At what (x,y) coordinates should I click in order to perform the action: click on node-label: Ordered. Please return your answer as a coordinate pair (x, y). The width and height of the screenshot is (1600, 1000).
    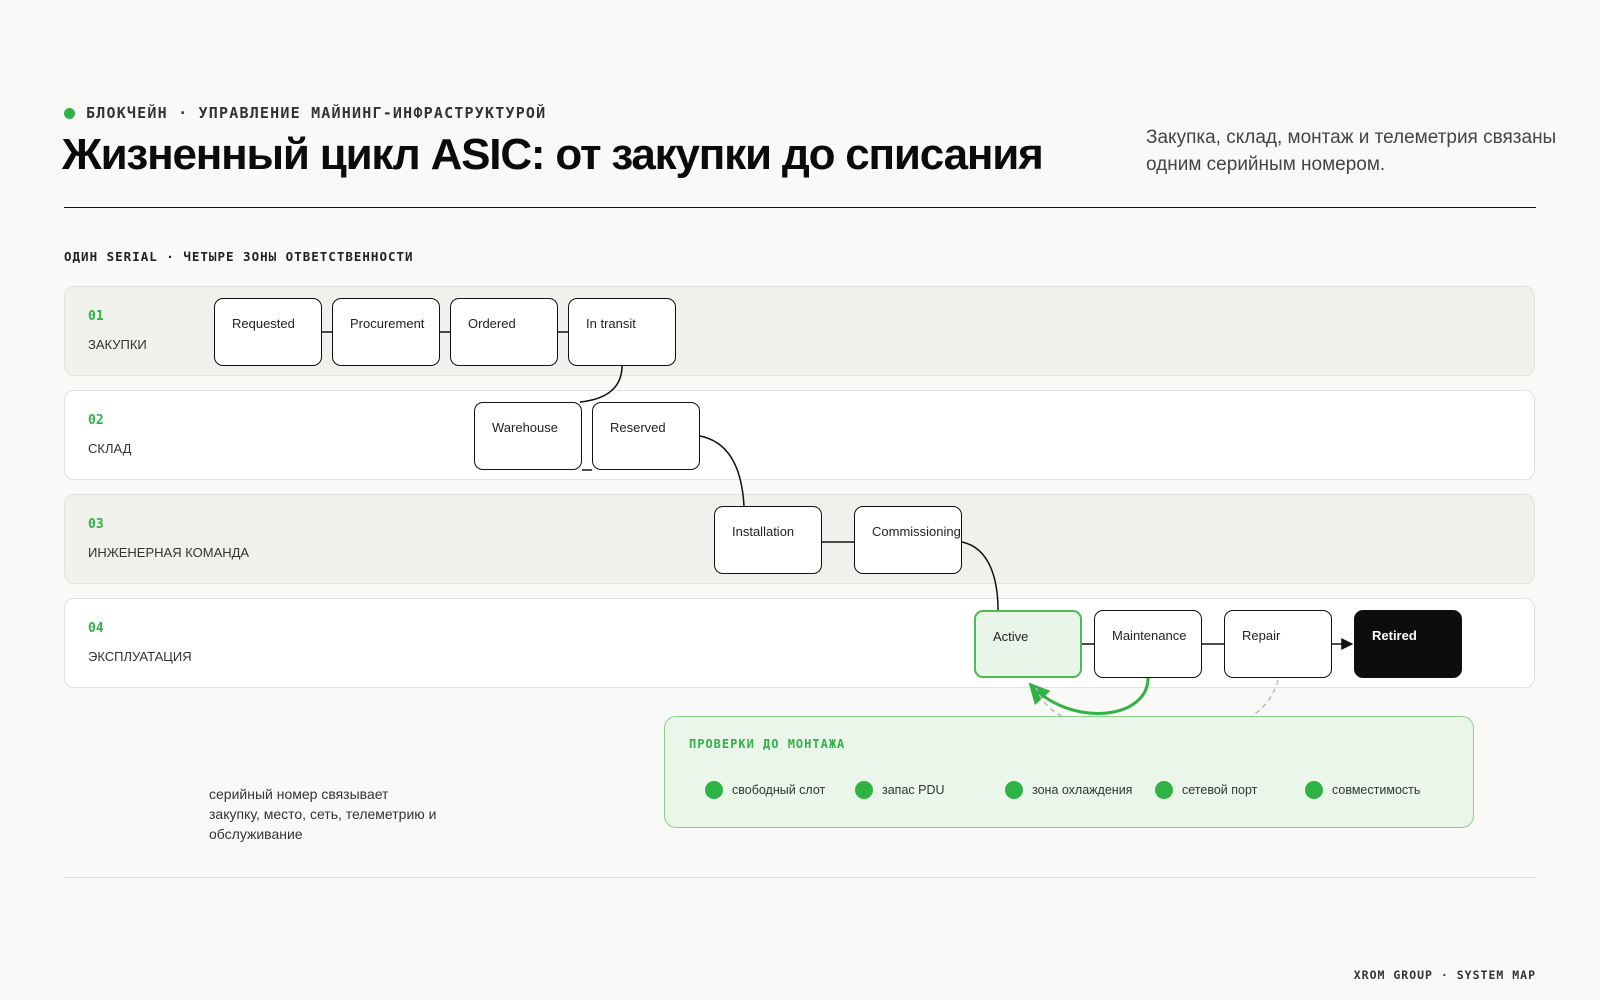
    Looking at the image, I should click on (492, 323).